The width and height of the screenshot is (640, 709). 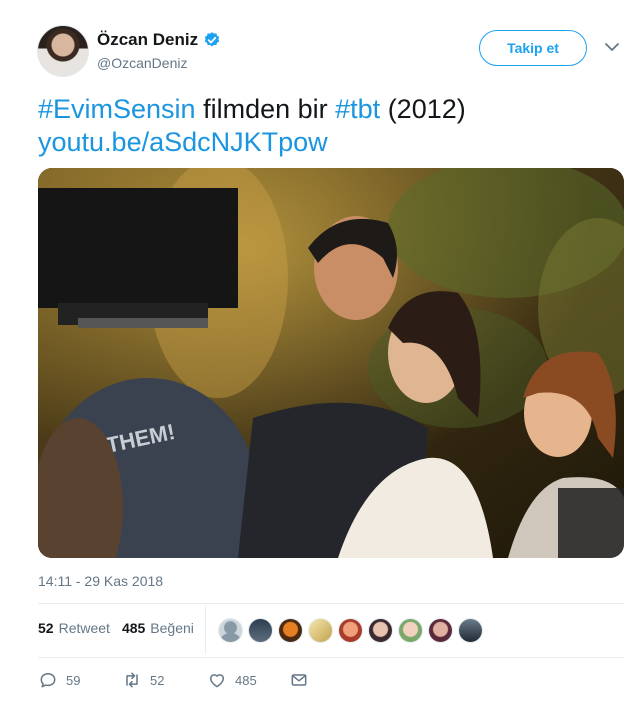 What do you see at coordinates (133, 628) in the screenshot?
I see `likes-count: 485` at bounding box center [133, 628].